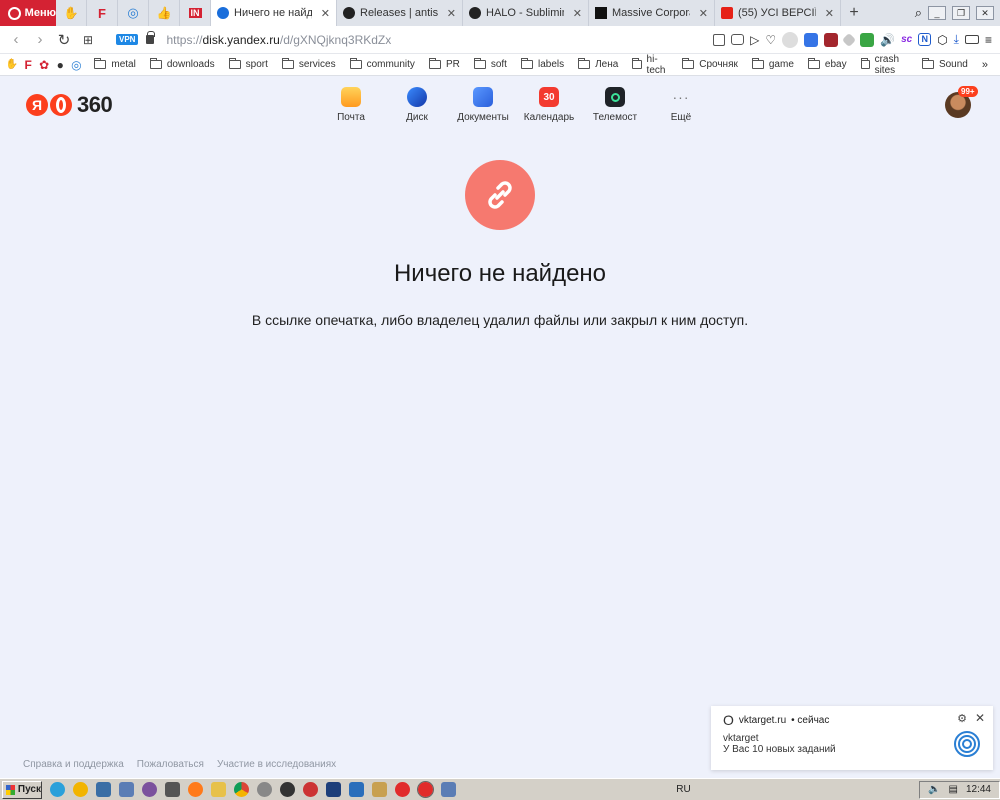 The height and width of the screenshot is (800, 1000). What do you see at coordinates (790, 39) in the screenshot?
I see `globe-extension-icon` at bounding box center [790, 39].